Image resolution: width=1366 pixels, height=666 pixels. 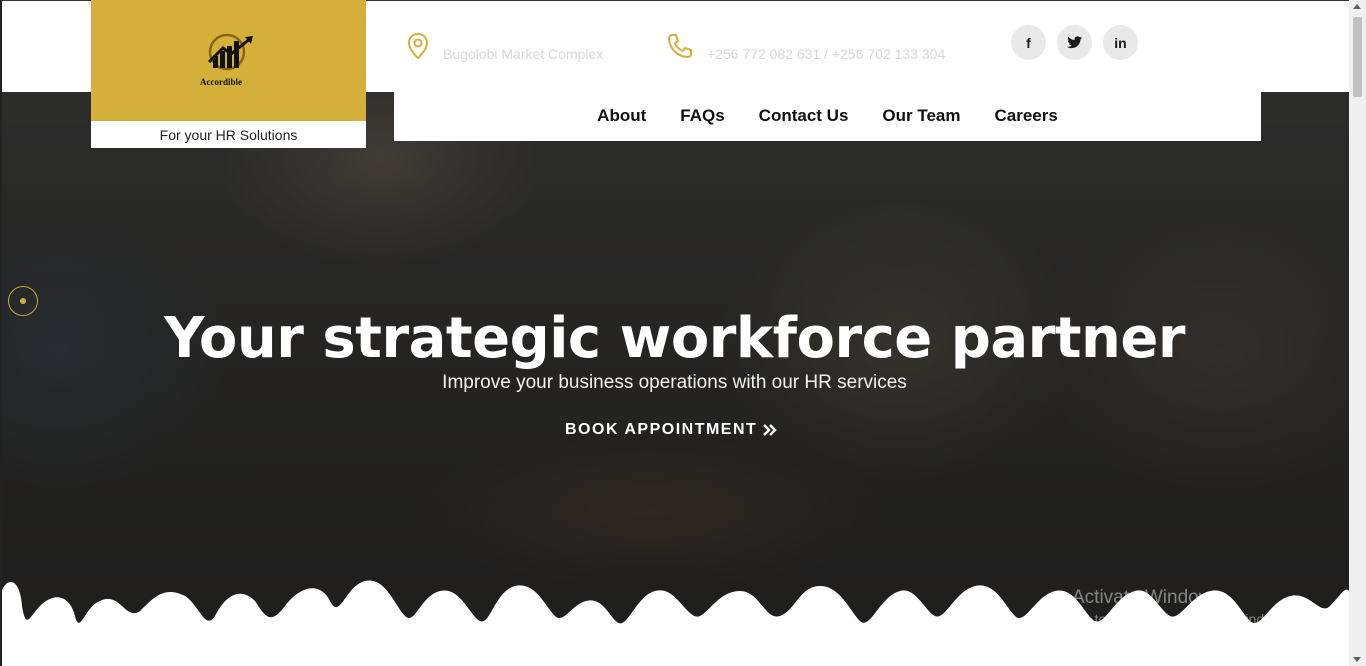 I want to click on twitter-bird-icon, so click(x=1074, y=42).